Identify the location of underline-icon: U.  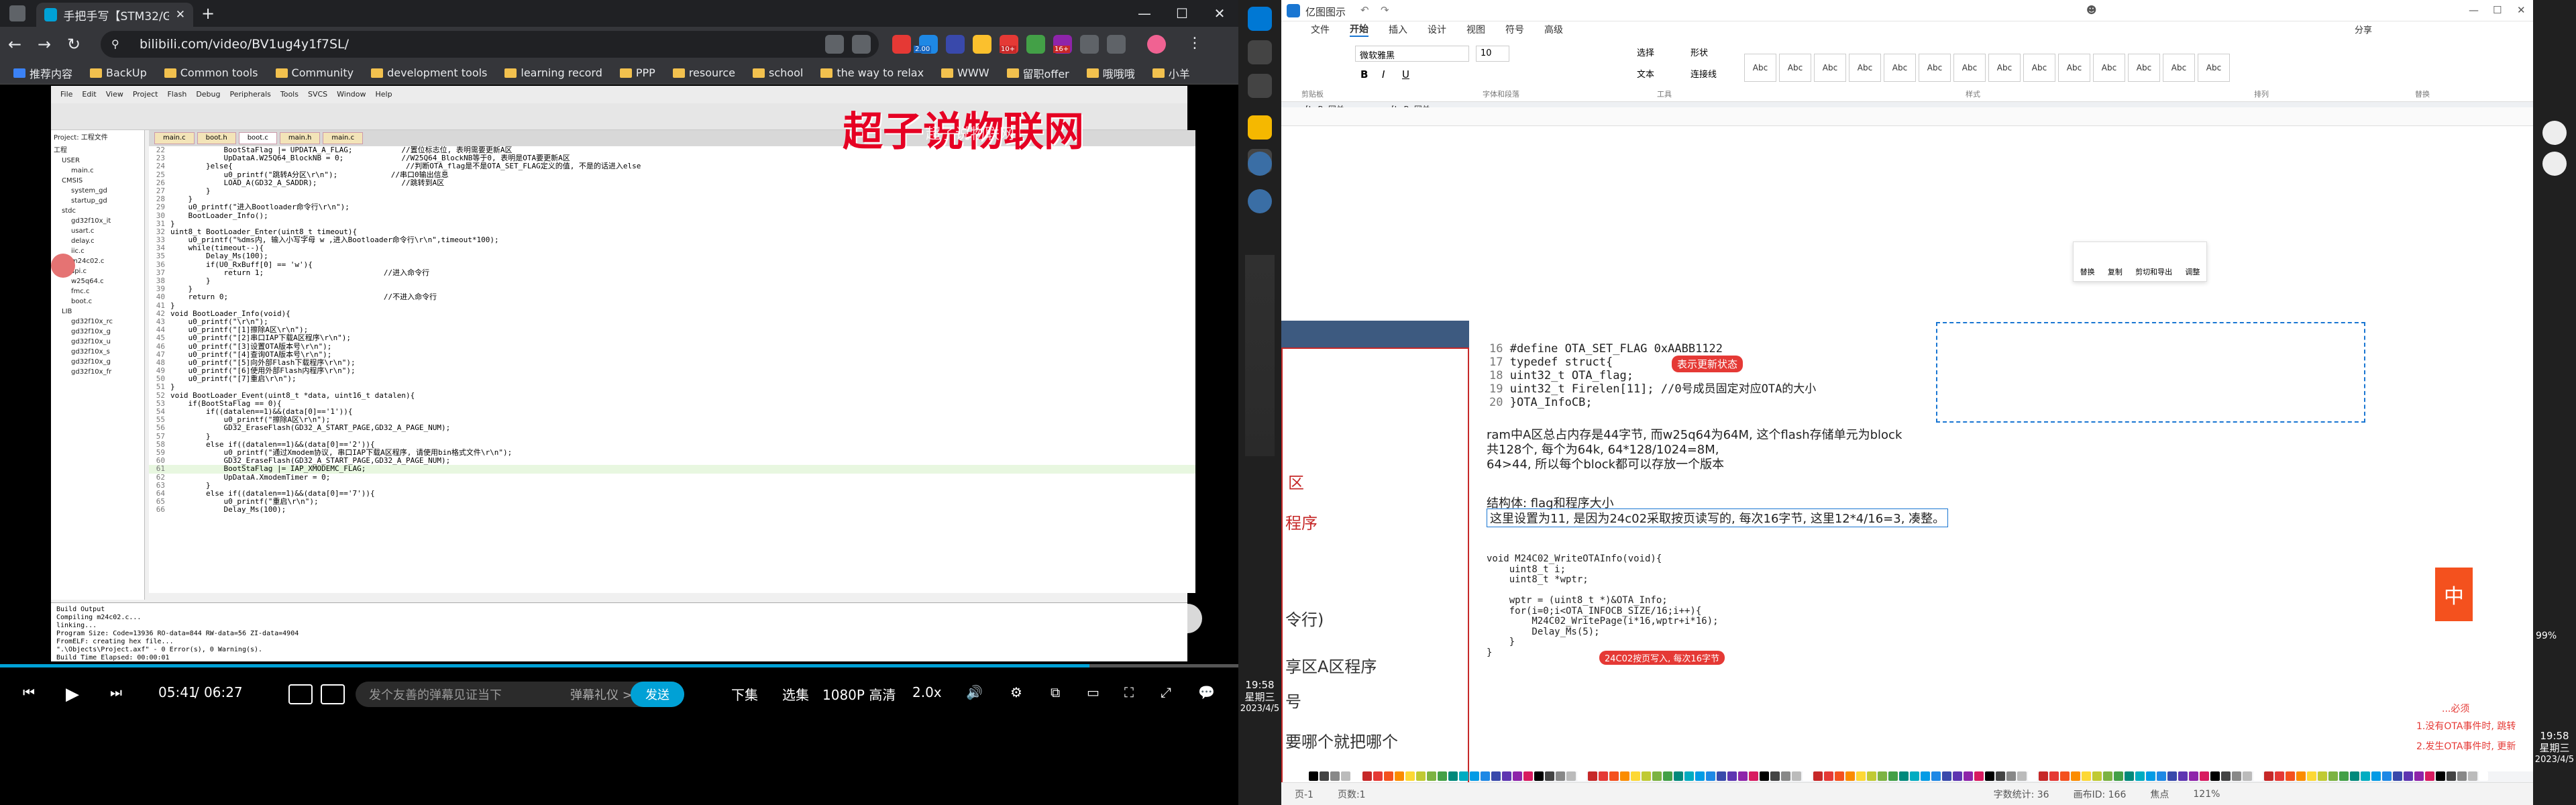
(1405, 74).